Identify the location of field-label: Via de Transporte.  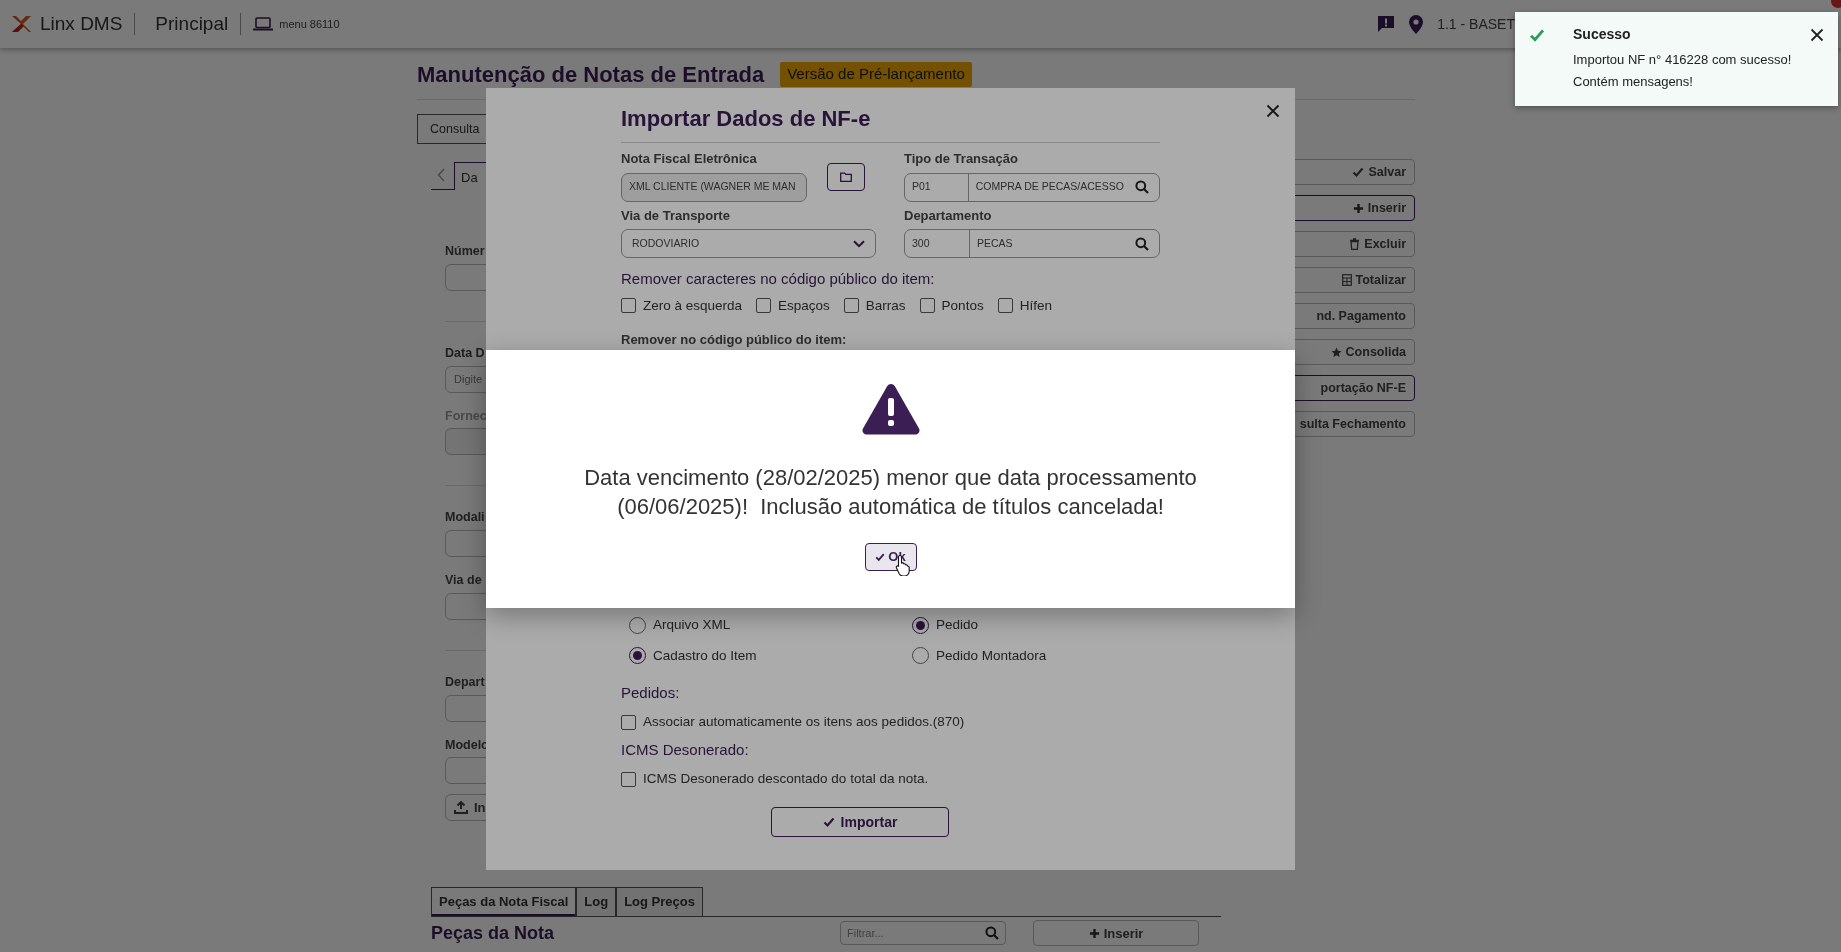
(675, 215).